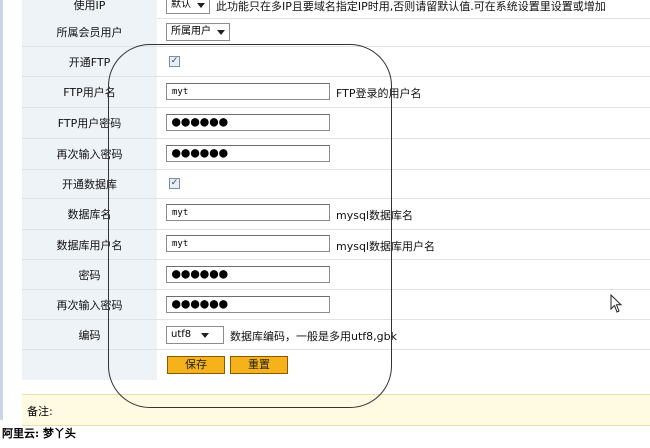 Image resolution: width=650 pixels, height=448 pixels. What do you see at coordinates (336, 275) in the screenshot?
I see `row-db-pass: 密码 ●●●●●●` at bounding box center [336, 275].